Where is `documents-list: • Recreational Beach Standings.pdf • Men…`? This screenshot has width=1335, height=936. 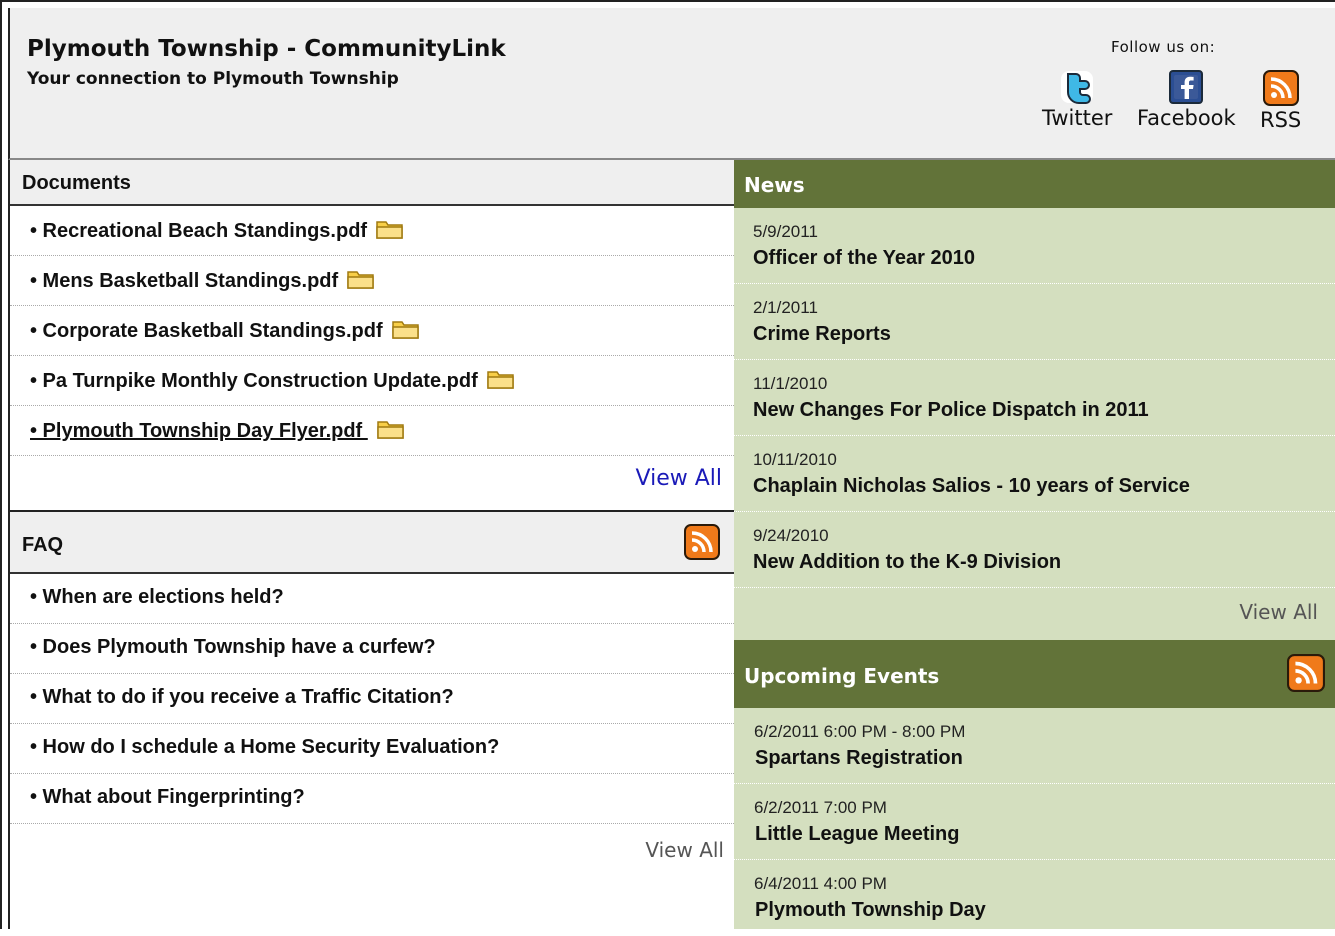
documents-list: • Recreational Beach Standings.pdf • Men… is located at coordinates (372, 331).